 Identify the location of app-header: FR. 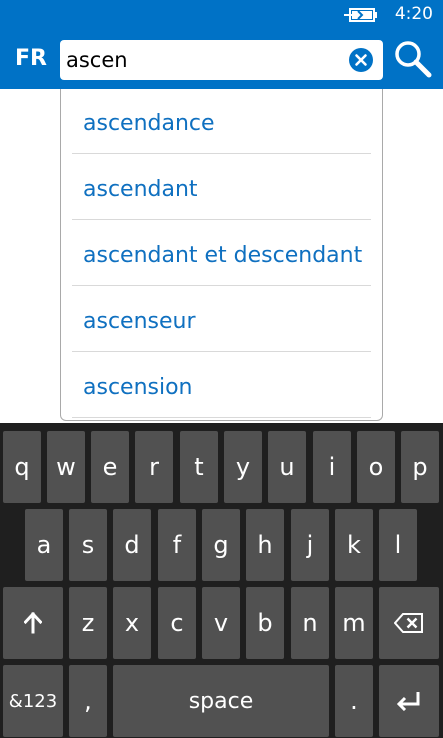
(221, 60).